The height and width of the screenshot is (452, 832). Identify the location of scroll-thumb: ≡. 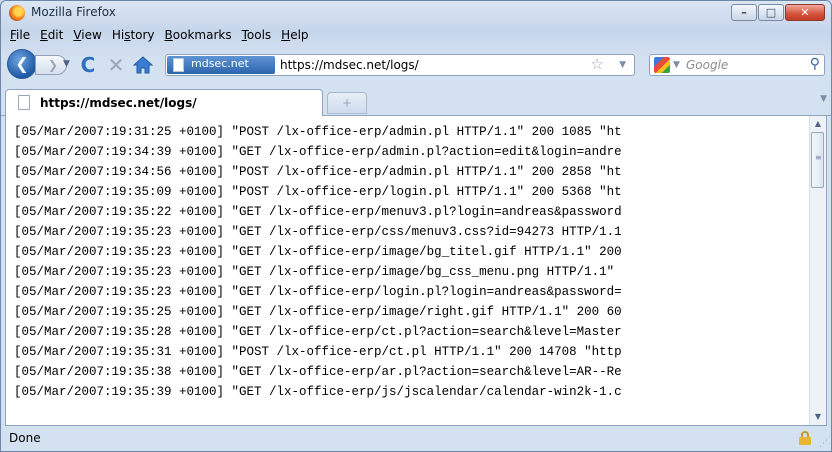
(817, 160).